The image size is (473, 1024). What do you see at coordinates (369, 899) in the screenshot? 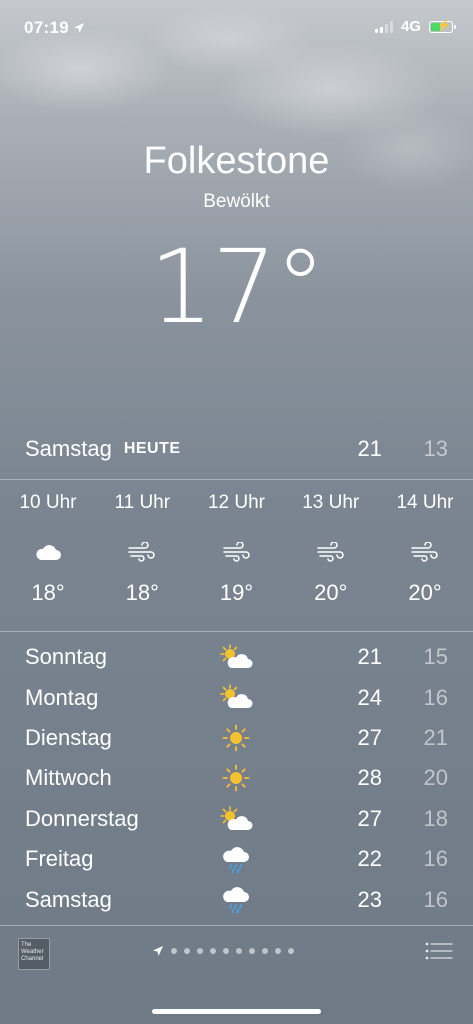
I see `day-high: 23` at bounding box center [369, 899].